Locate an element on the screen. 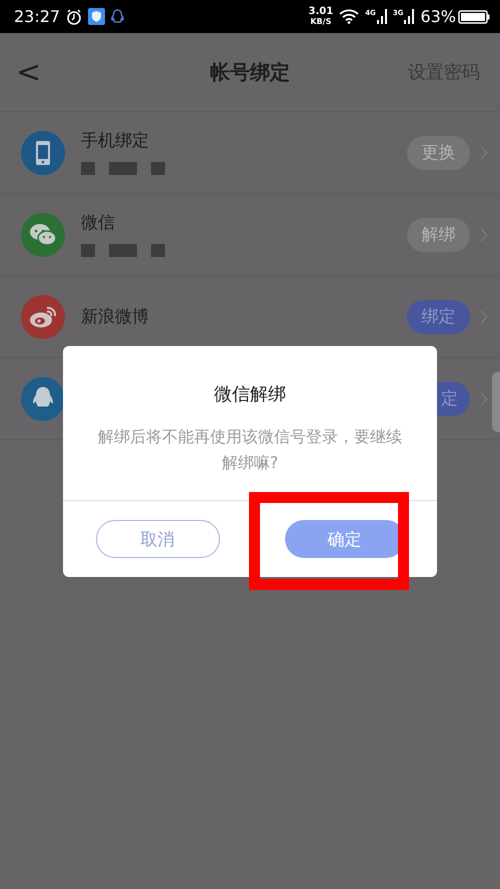 Image resolution: width=500 pixels, height=889 pixels. account-action-button: 绑定 is located at coordinates (438, 317).